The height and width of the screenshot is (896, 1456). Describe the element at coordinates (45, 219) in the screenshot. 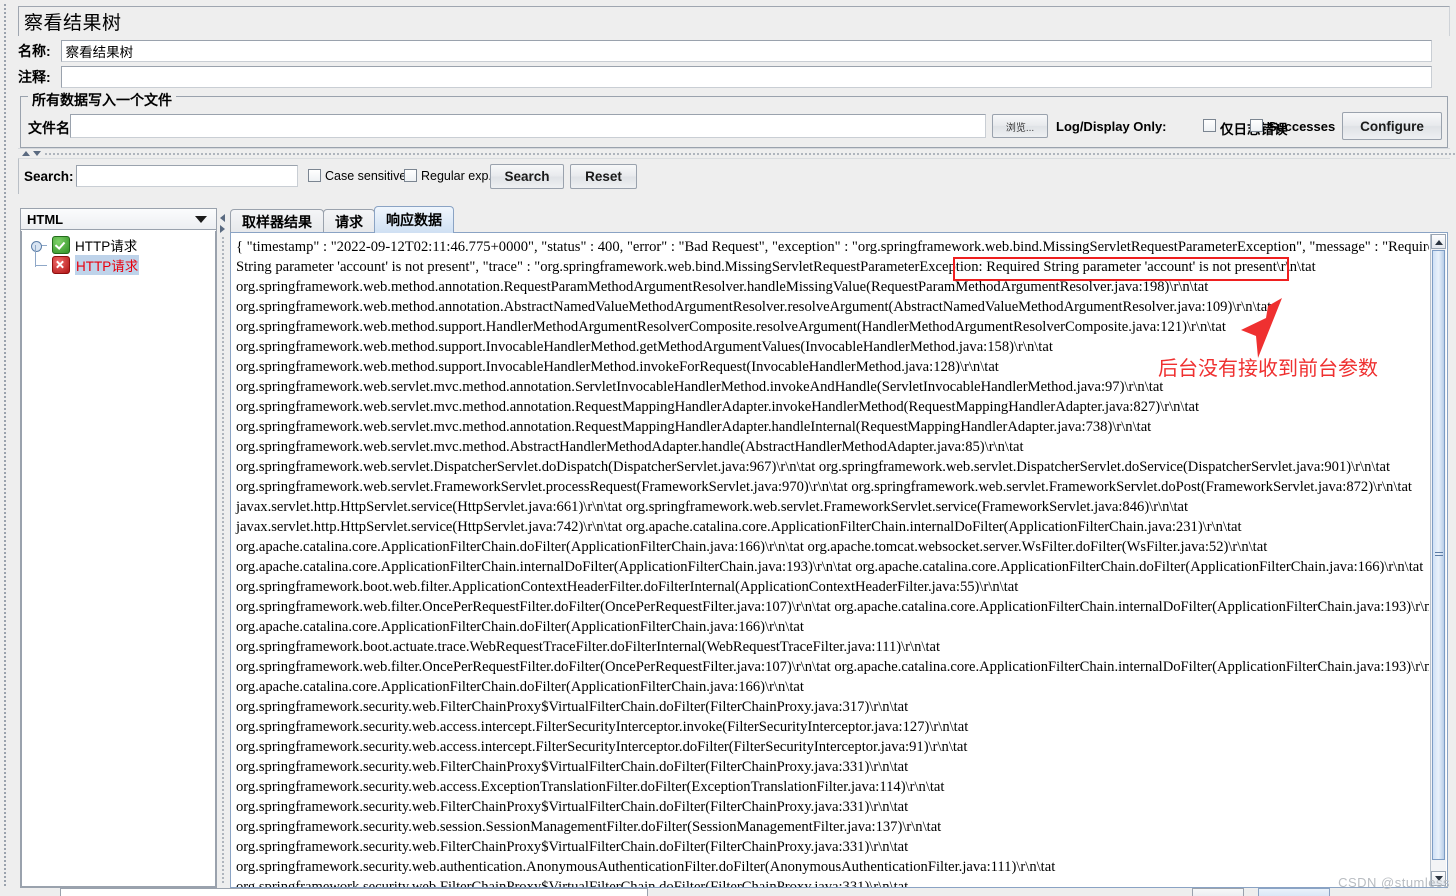

I see `renderer-select-value: HTML` at that location.